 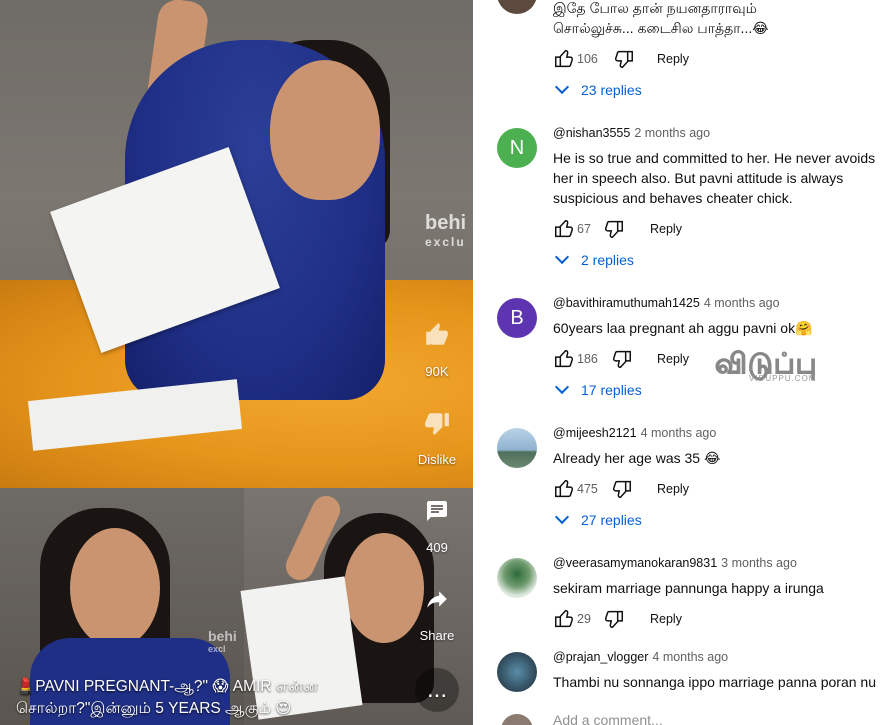 What do you see at coordinates (437, 340) in the screenshot?
I see `thumbs-up-icon` at bounding box center [437, 340].